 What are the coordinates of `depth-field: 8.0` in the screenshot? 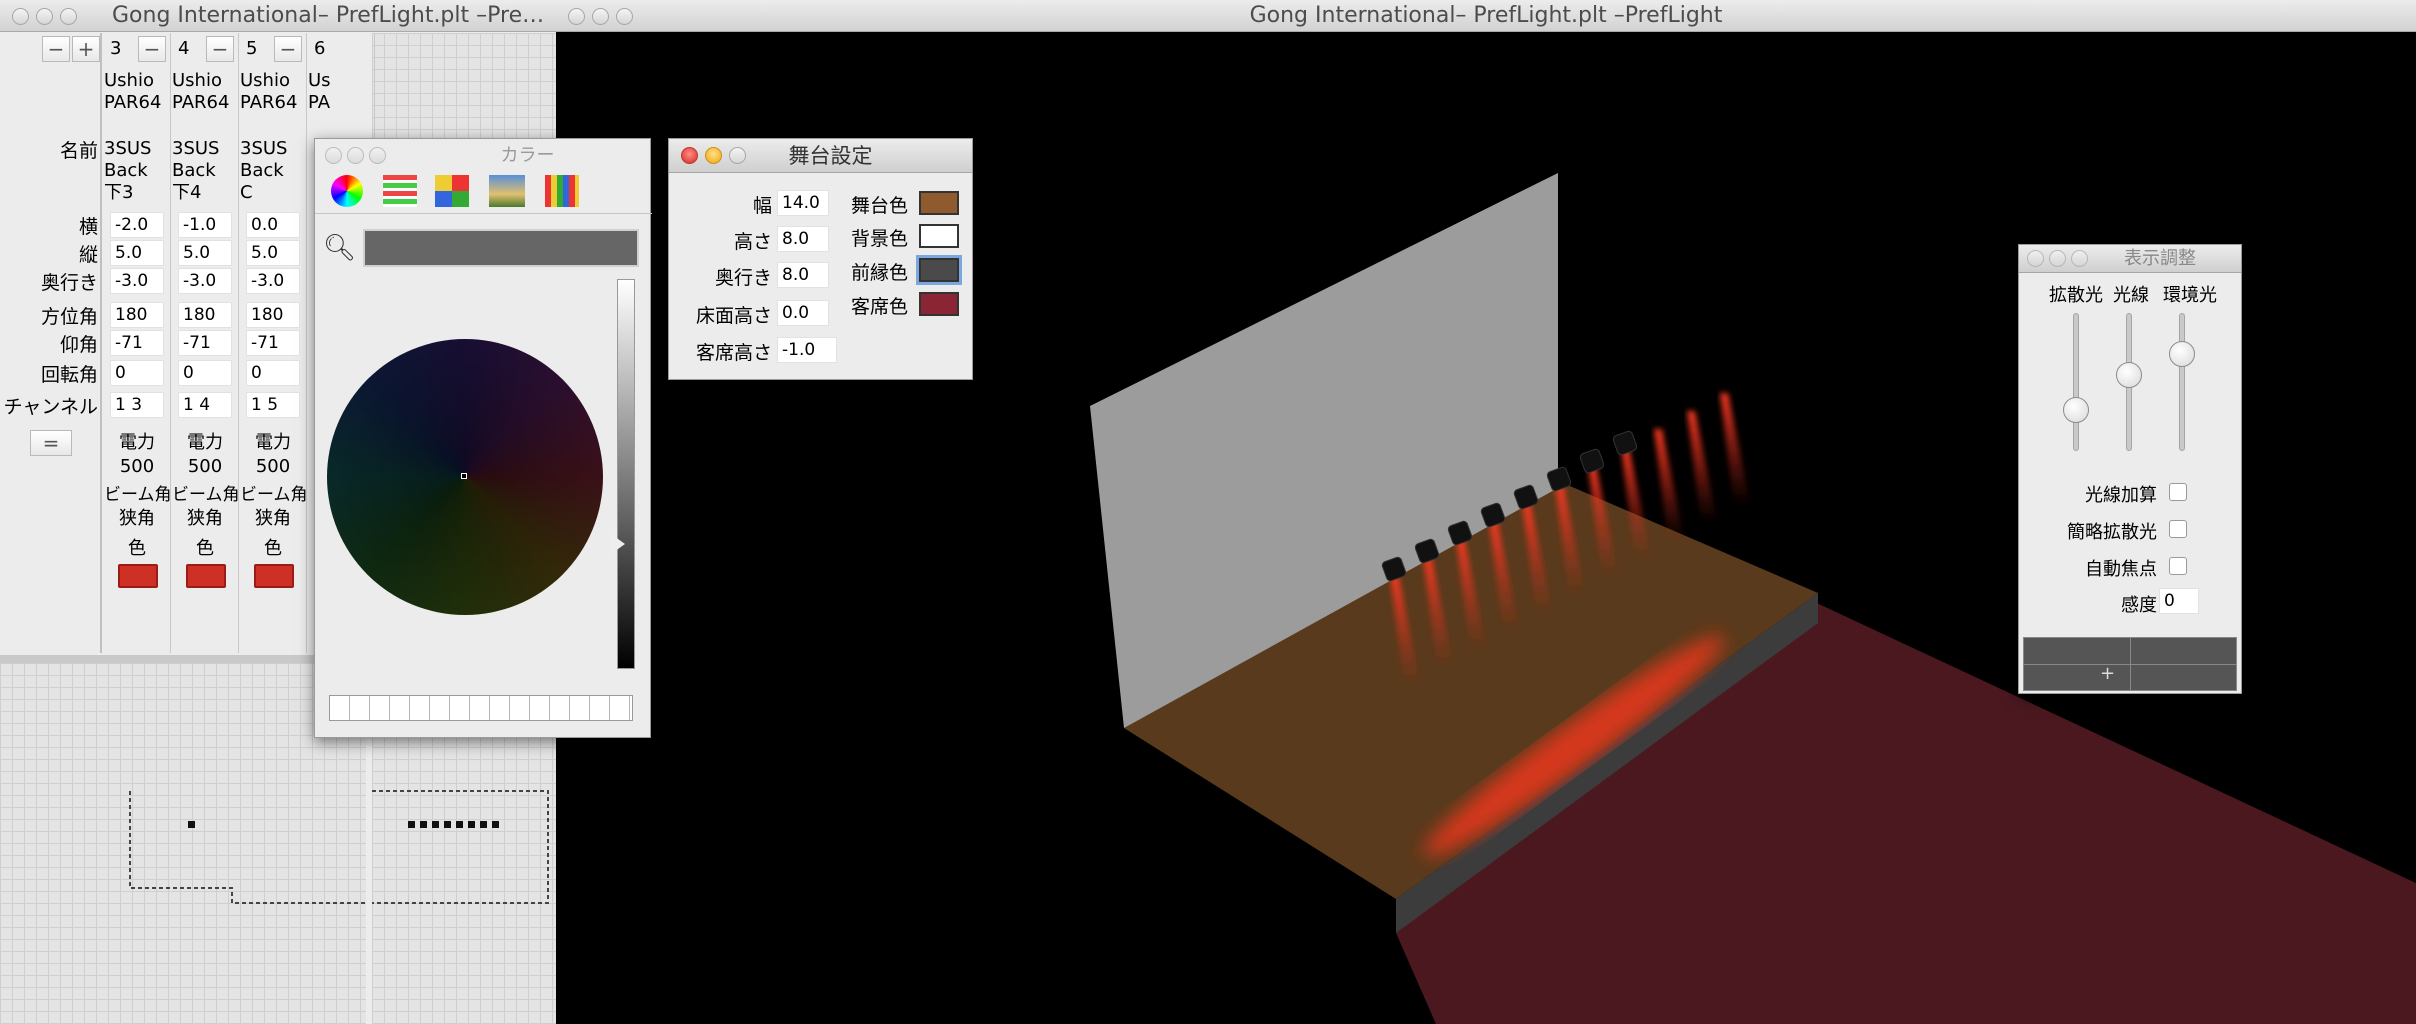 It's located at (803, 275).